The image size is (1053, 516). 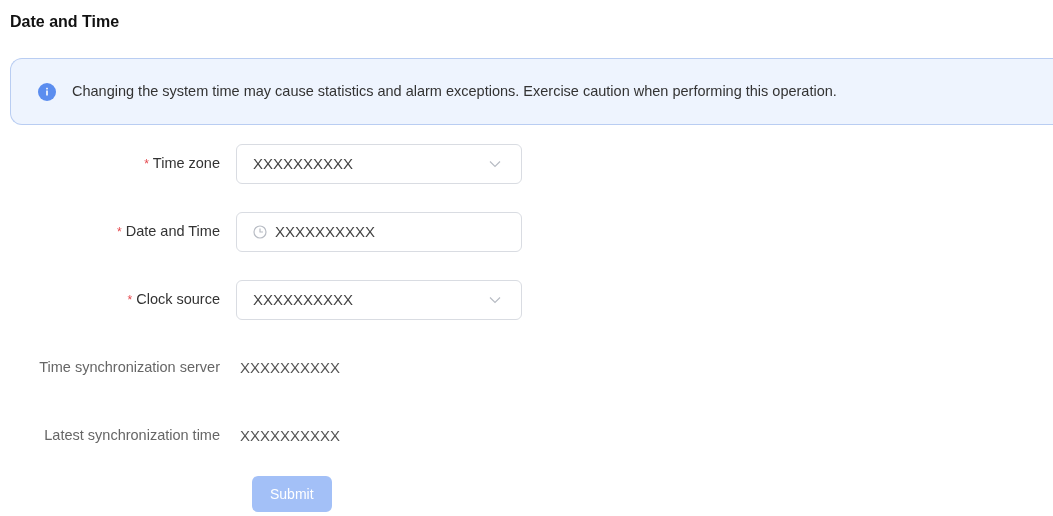 What do you see at coordinates (178, 300) in the screenshot?
I see `field-label: Clock source` at bounding box center [178, 300].